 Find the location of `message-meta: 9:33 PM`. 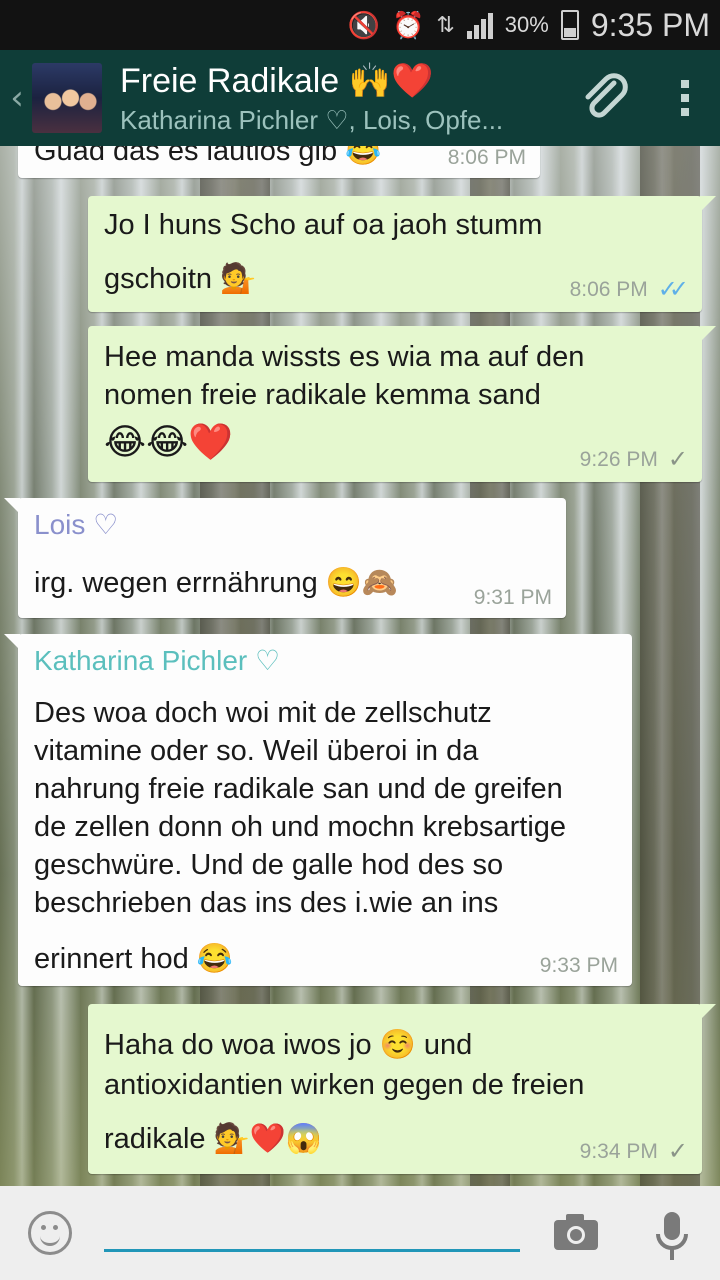

message-meta: 9:33 PM is located at coordinates (579, 966).